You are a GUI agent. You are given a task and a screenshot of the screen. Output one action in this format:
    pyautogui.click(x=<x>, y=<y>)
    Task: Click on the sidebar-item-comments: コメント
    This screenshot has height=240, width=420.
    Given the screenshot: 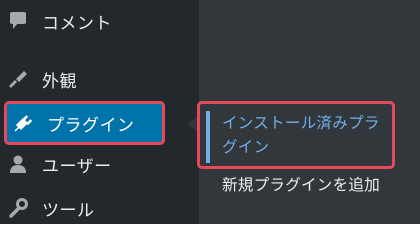 What is the action you would take?
    pyautogui.click(x=99, y=21)
    